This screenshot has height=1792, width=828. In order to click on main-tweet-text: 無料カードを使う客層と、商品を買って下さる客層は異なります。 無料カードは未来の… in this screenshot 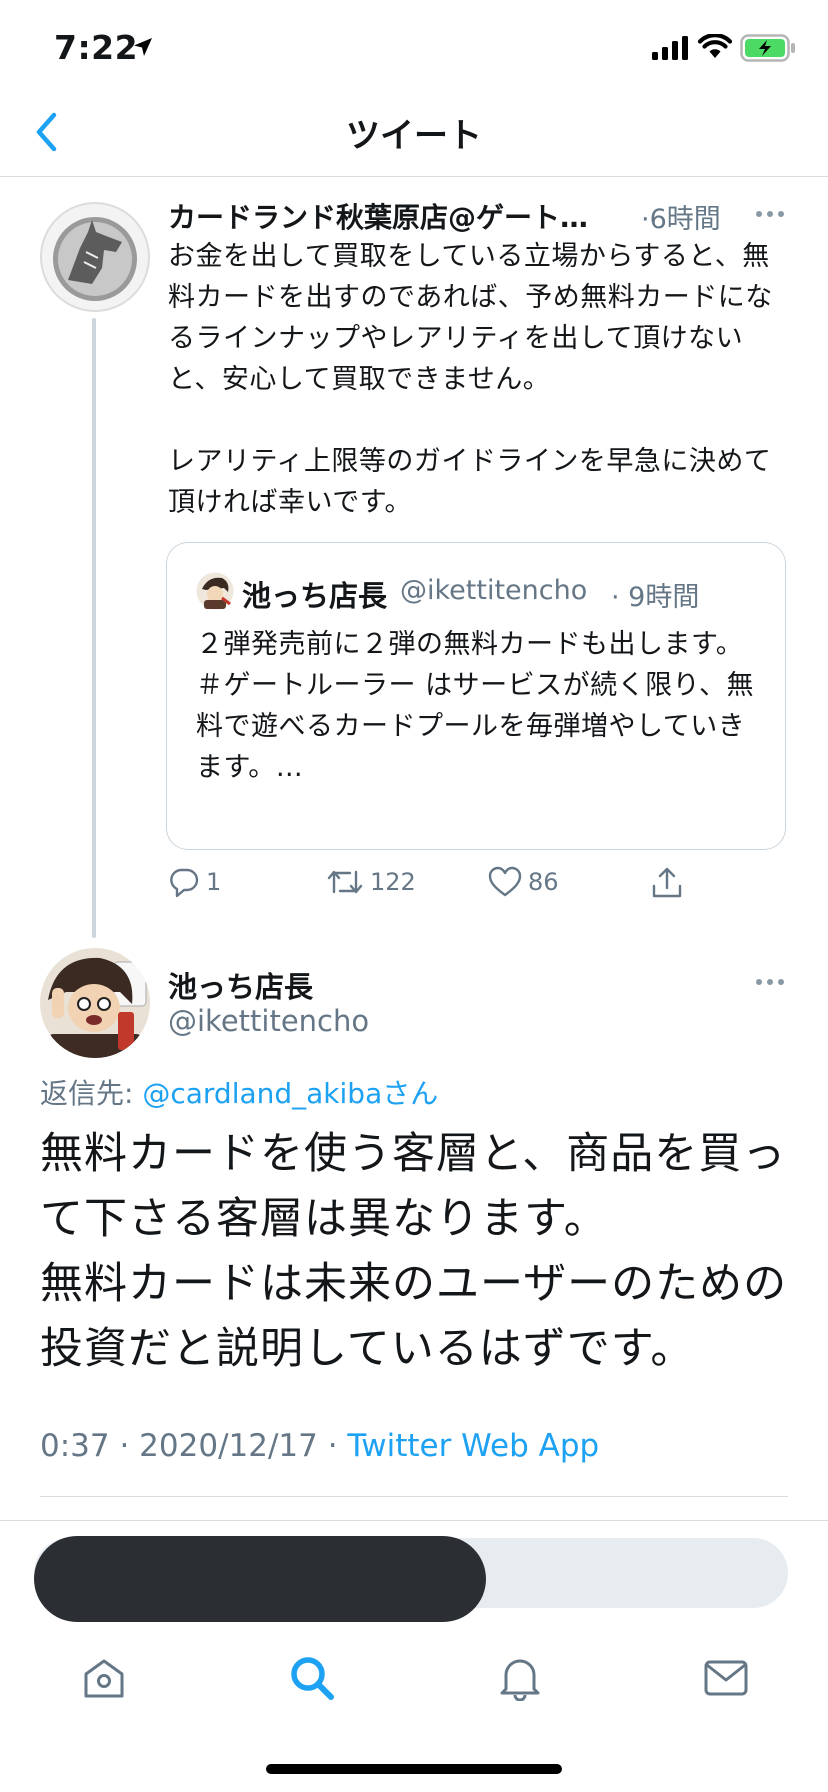, I will do `click(414, 1251)`.